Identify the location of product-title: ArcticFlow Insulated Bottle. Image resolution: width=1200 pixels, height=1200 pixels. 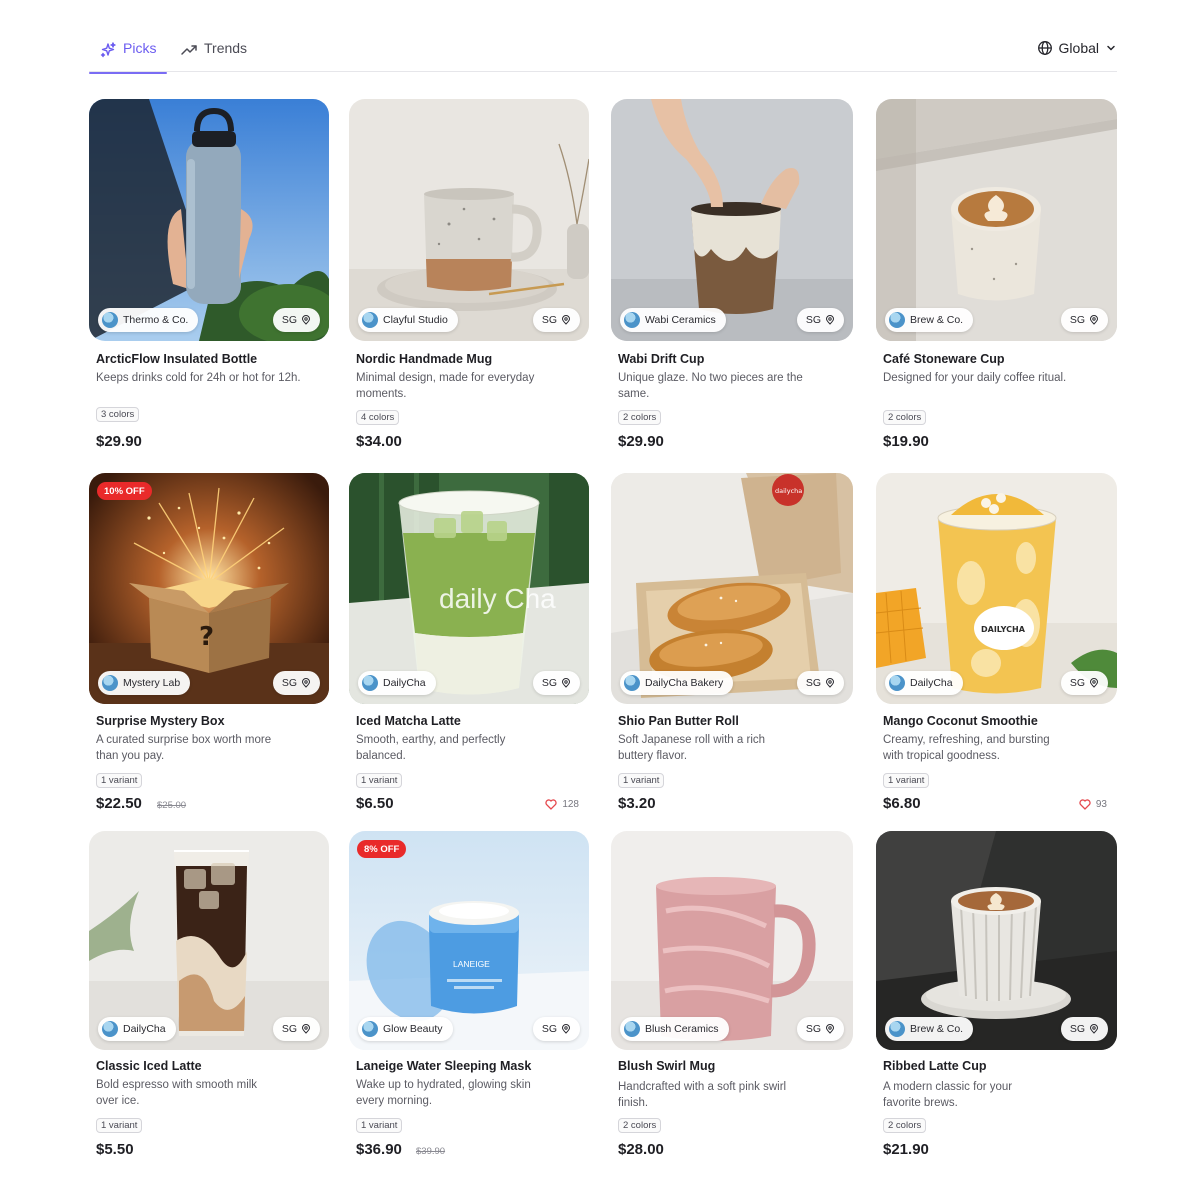
(176, 359).